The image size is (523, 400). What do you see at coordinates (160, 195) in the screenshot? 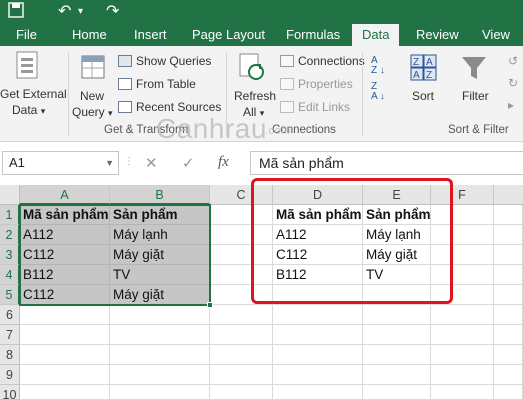
I see `column-header-b: B` at bounding box center [160, 195].